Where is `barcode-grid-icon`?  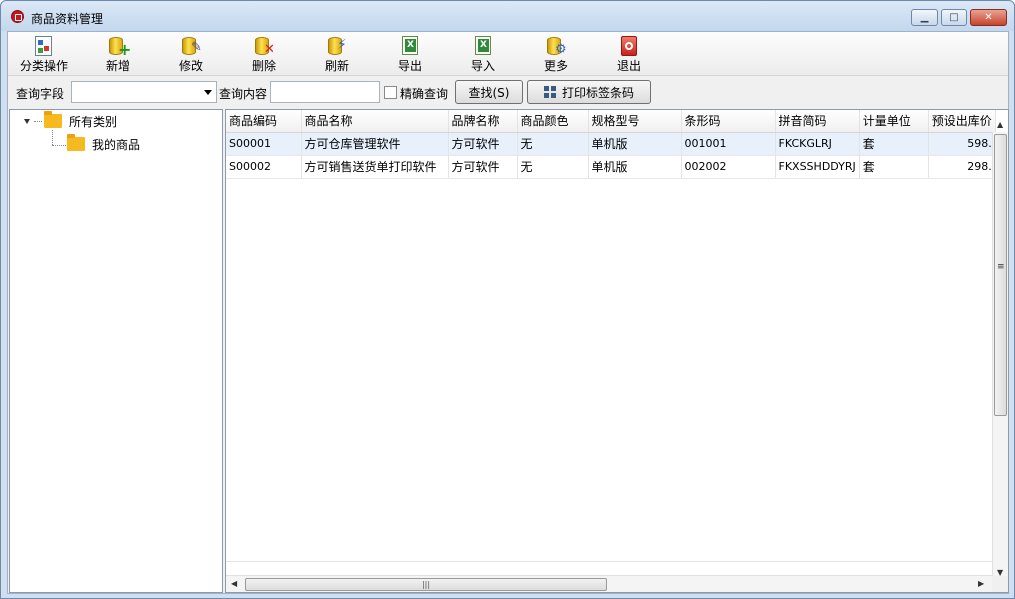 barcode-grid-icon is located at coordinates (549, 92).